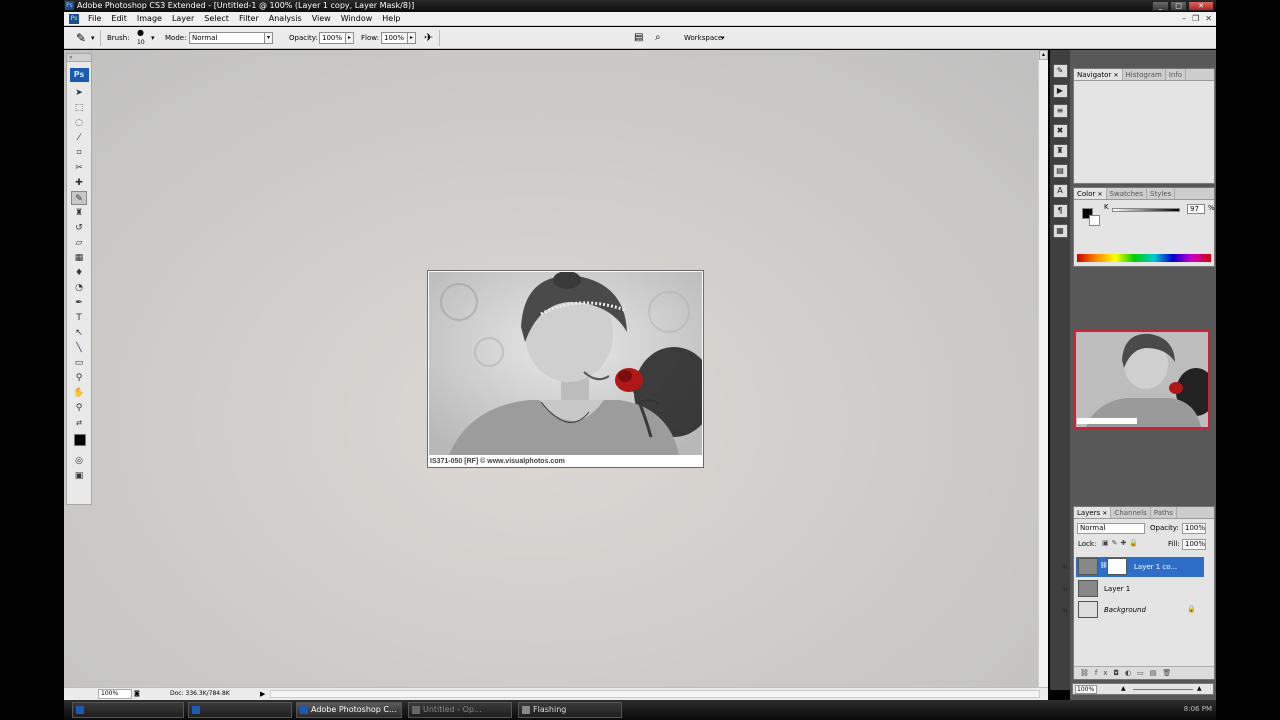 The image size is (1280, 720). What do you see at coordinates (1060, 211) in the screenshot?
I see `paragraph-panel-icon: ¶` at bounding box center [1060, 211].